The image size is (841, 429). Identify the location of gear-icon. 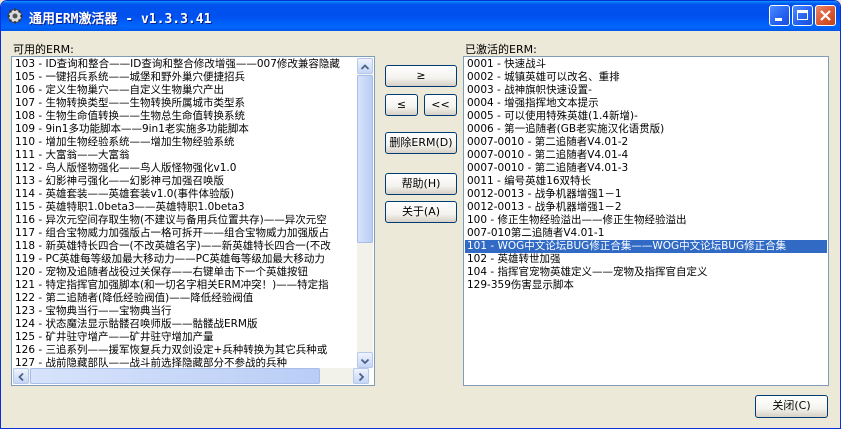
(15, 16).